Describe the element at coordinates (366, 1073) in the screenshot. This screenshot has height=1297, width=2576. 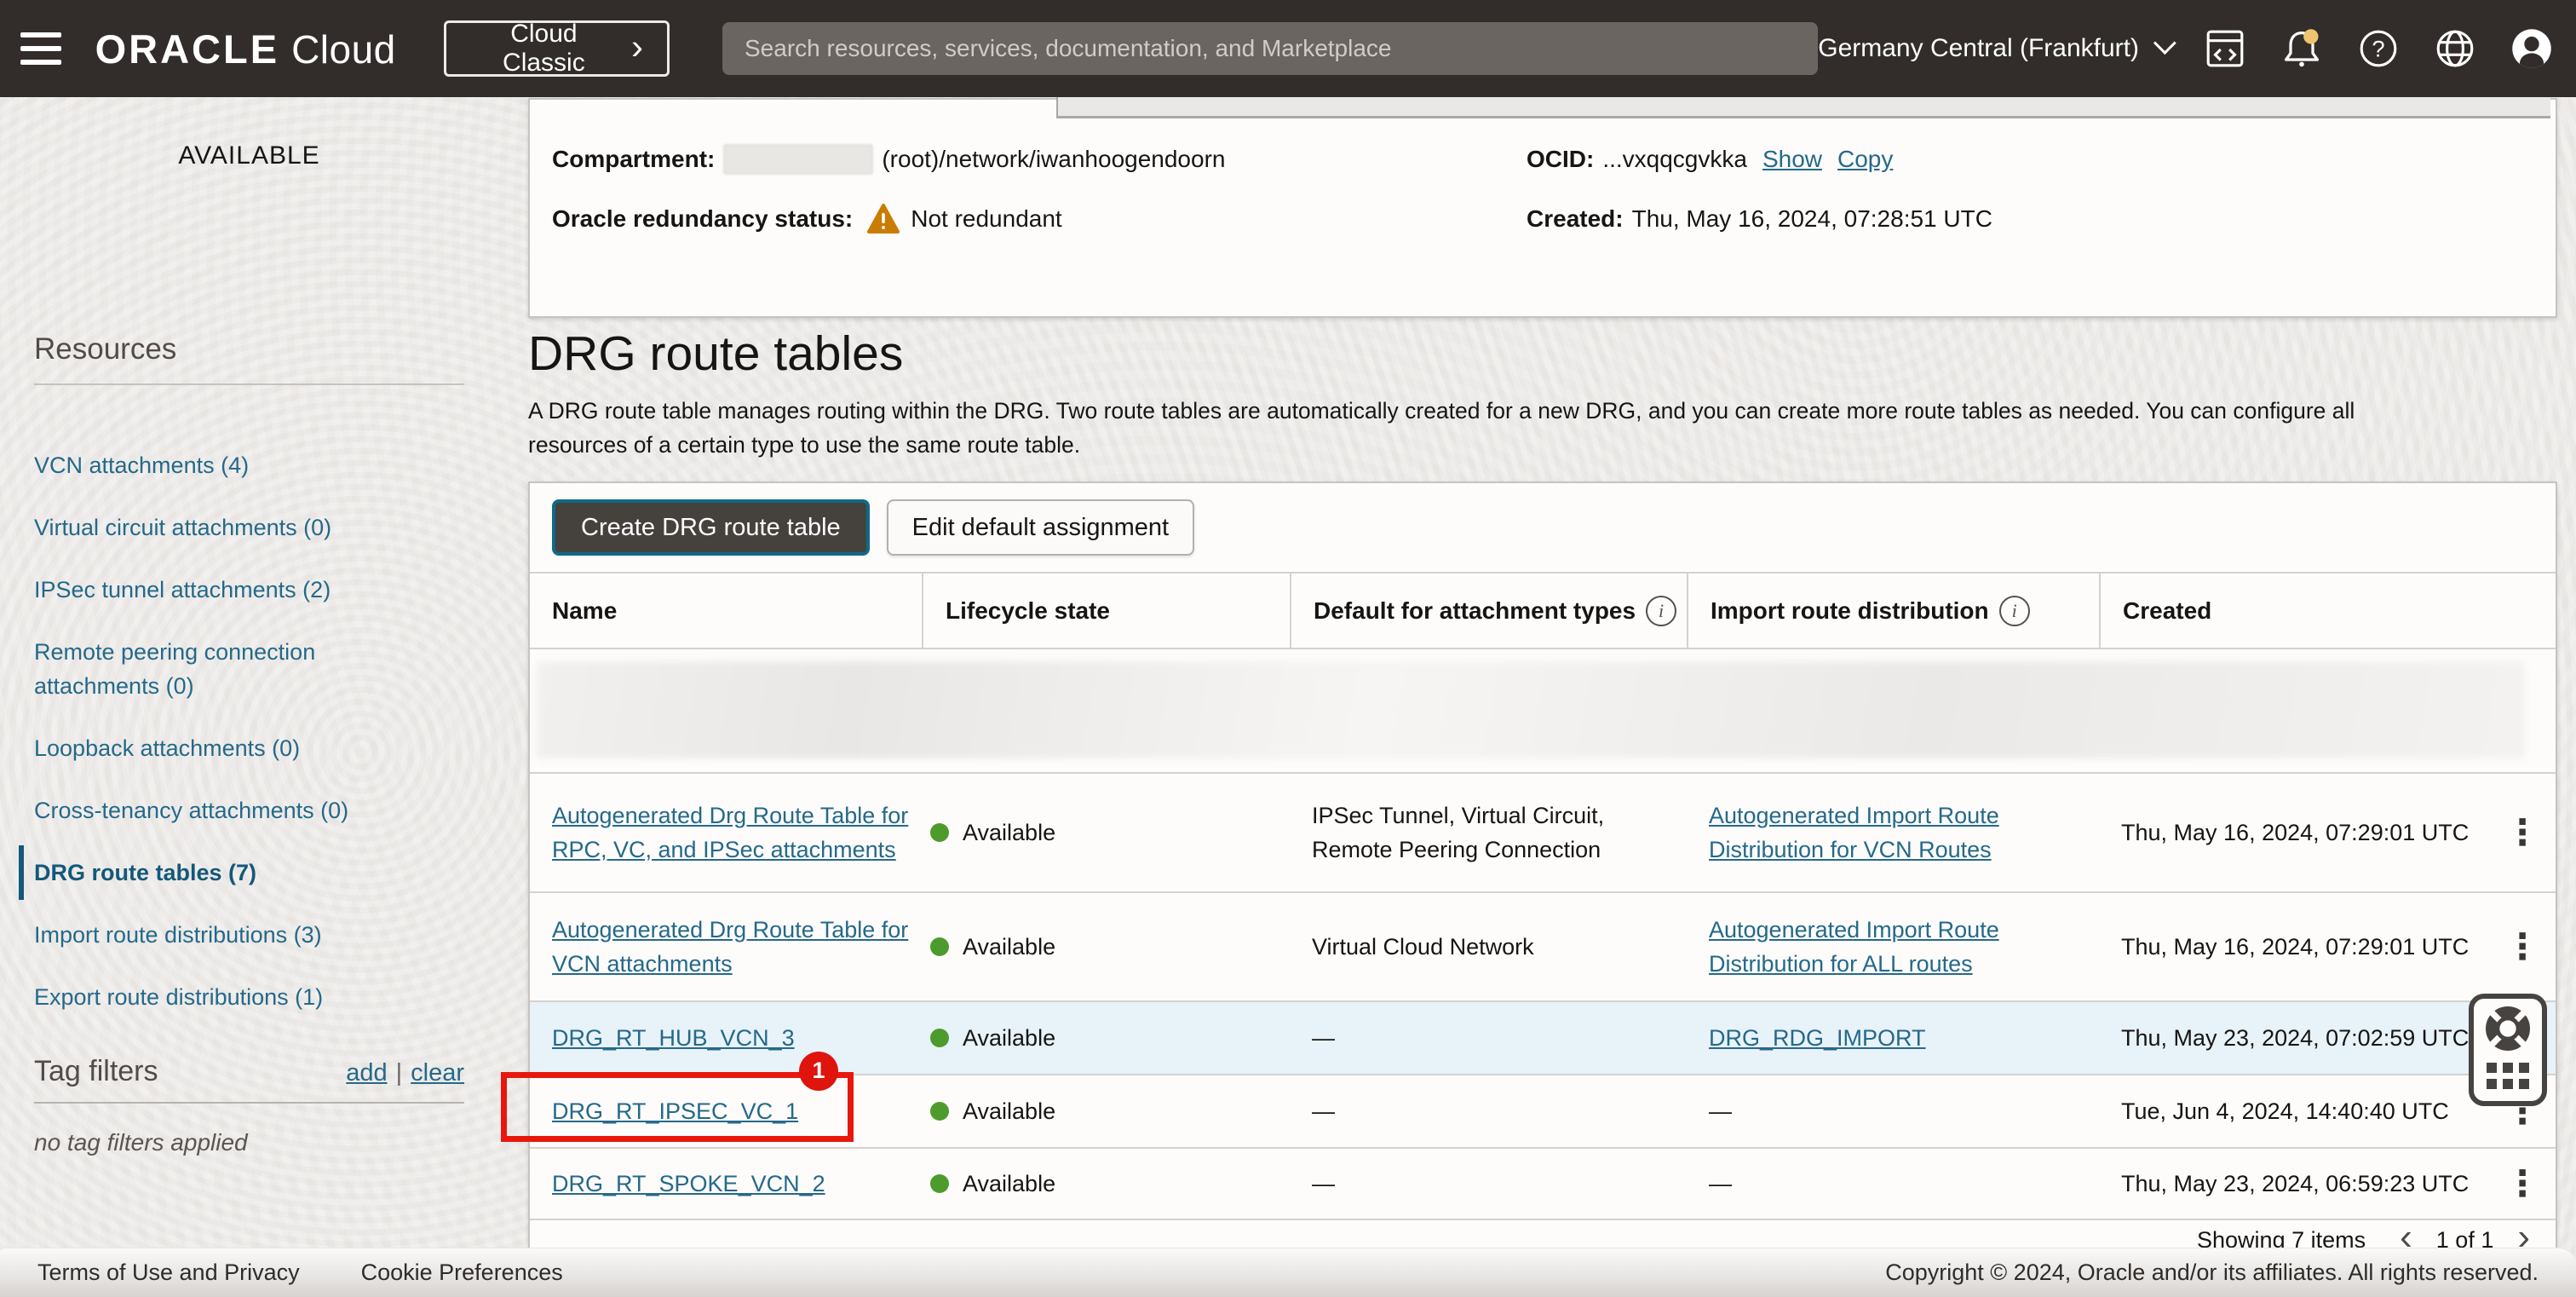
I see `tag-filters-add-link: add` at that location.